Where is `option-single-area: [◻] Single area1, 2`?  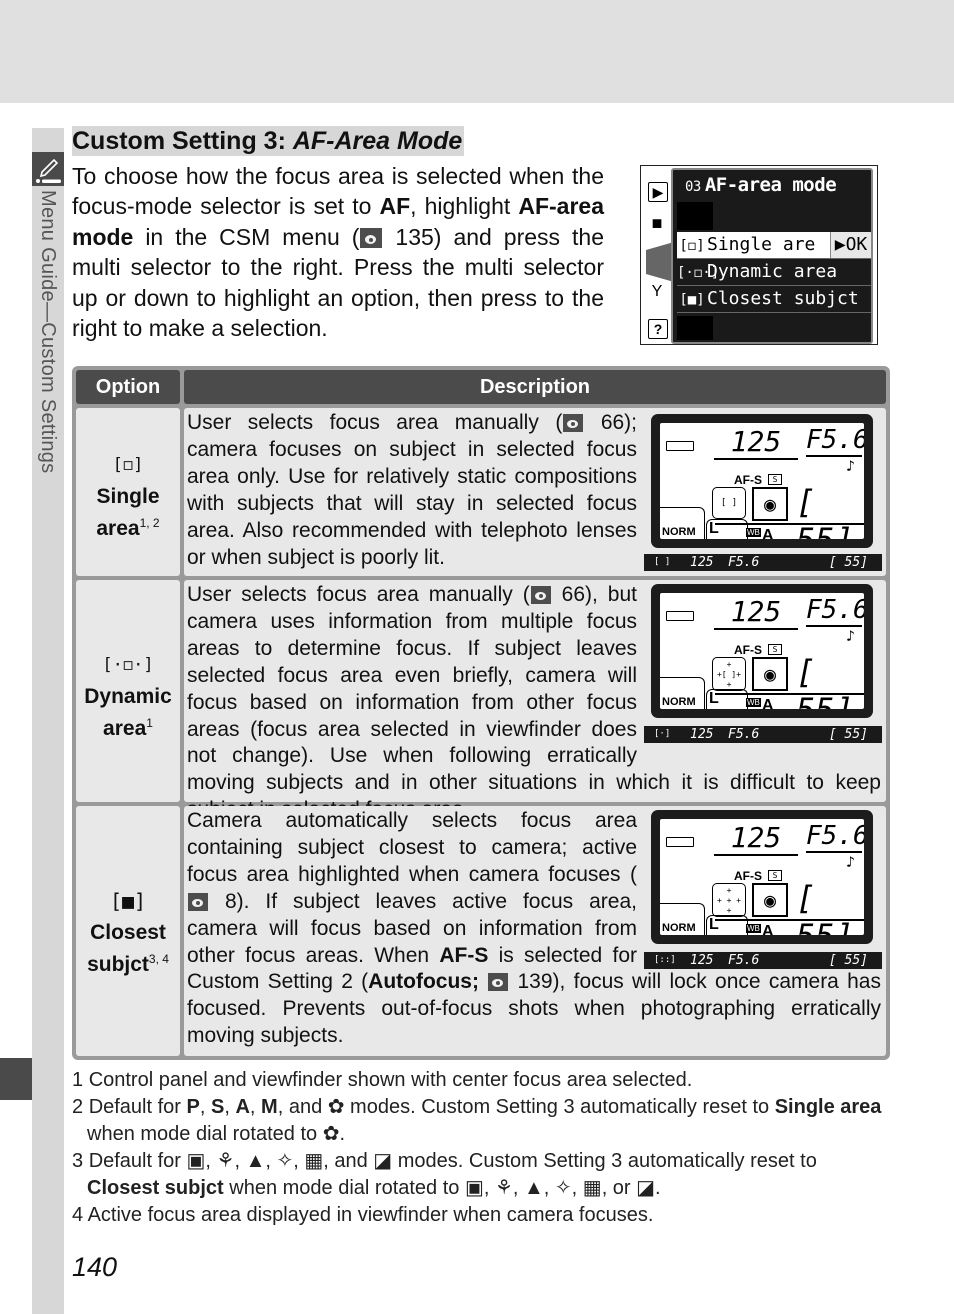 option-single-area: [◻] Single area1, 2 is located at coordinates (128, 492).